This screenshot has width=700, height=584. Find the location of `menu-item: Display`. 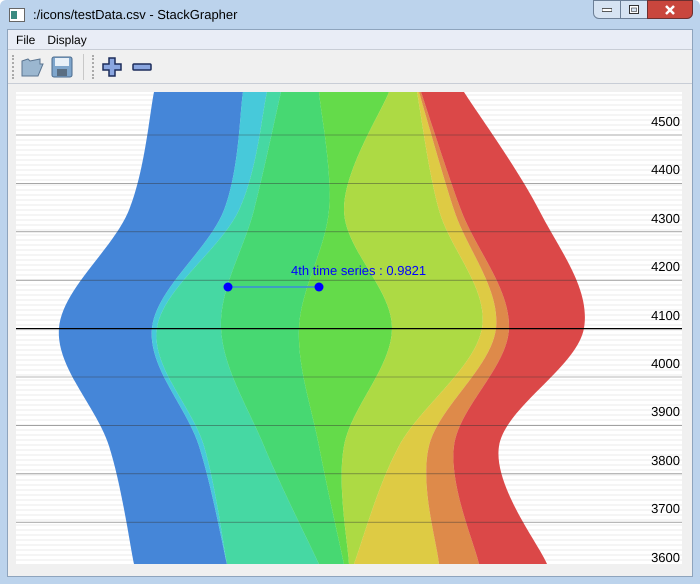

menu-item: Display is located at coordinates (67, 39).